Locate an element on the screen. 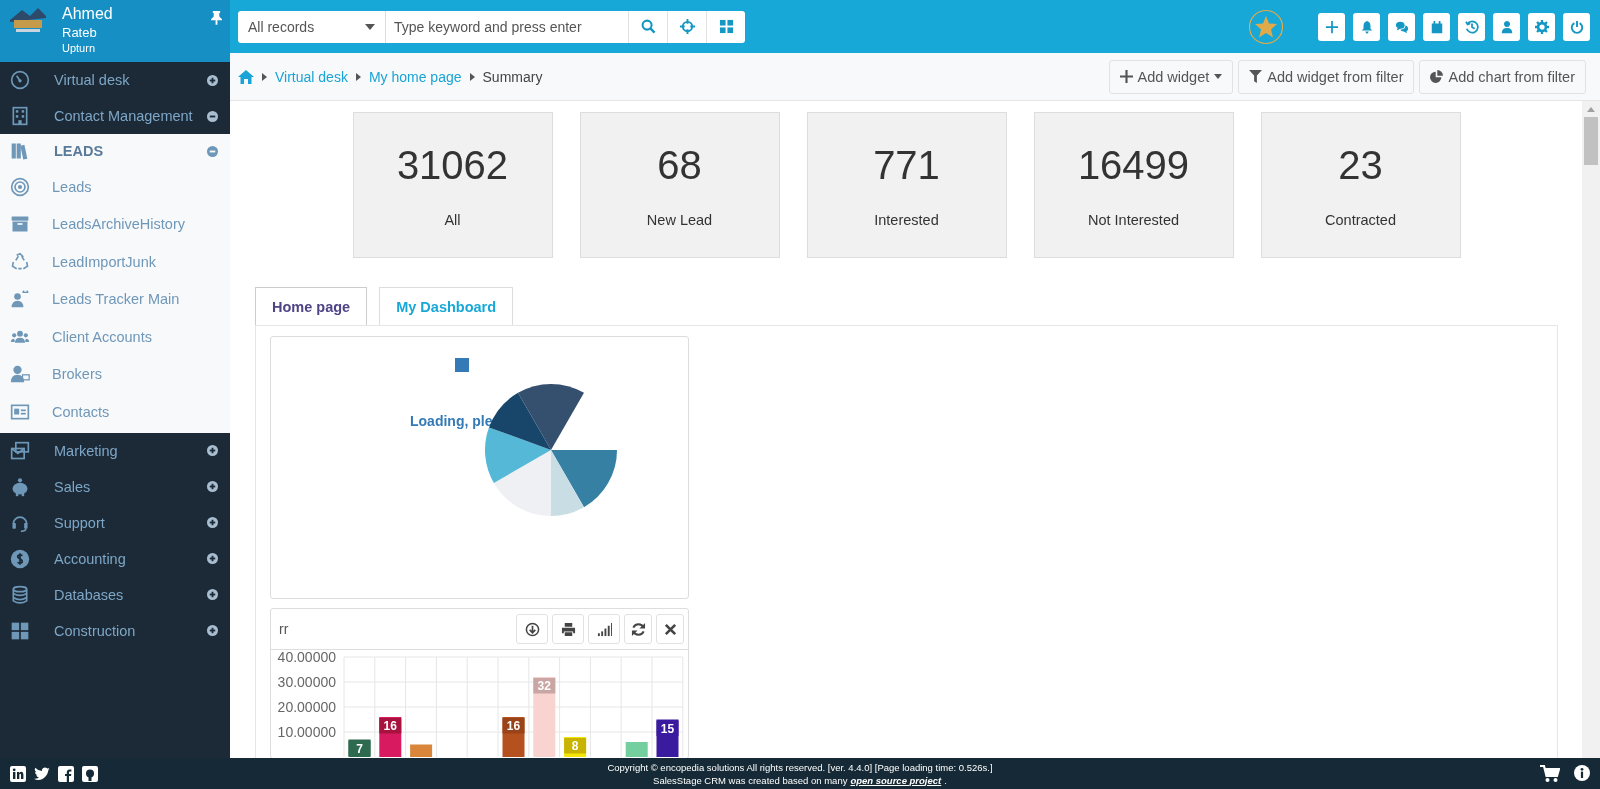  menu-label: Marketing is located at coordinates (86, 450).